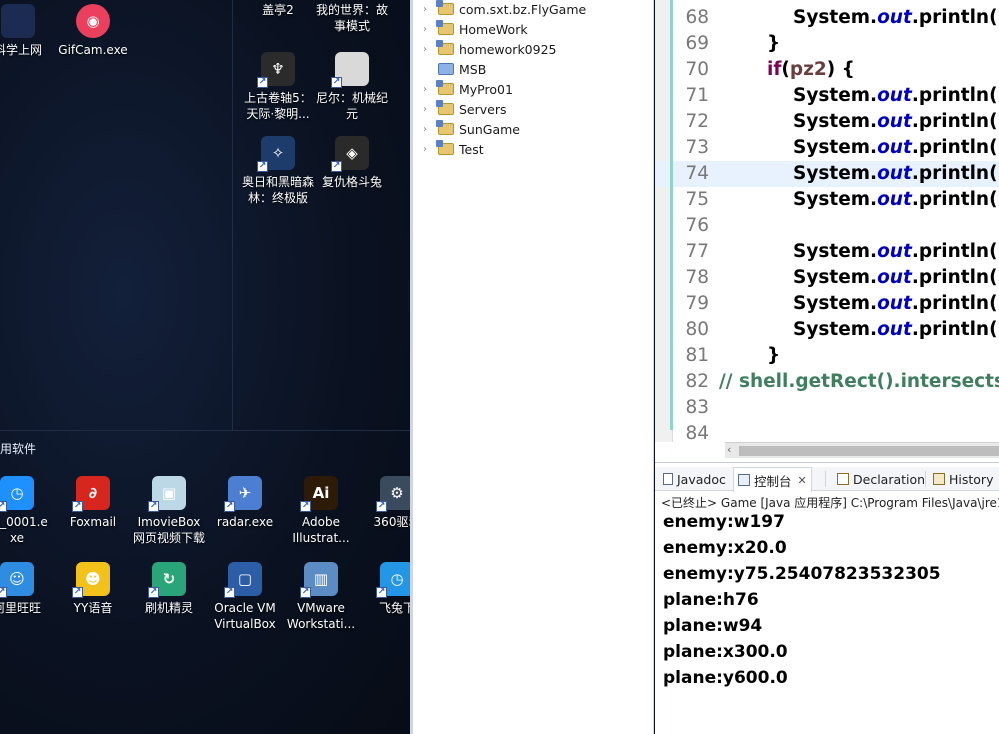 The width and height of the screenshot is (999, 734). I want to click on tab-label: History, so click(971, 479).